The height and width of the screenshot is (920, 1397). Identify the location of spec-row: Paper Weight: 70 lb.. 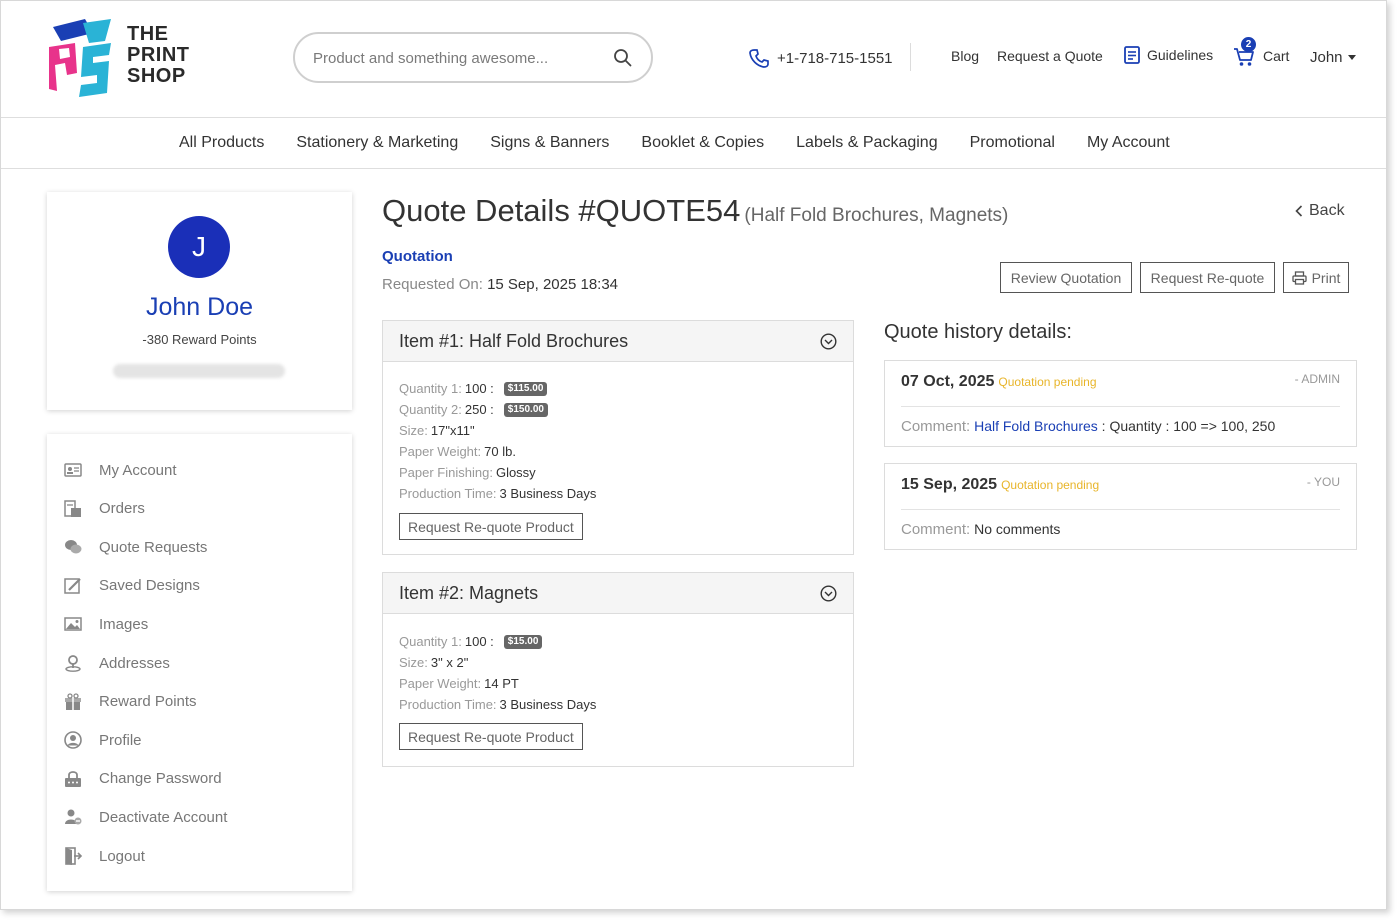
(457, 451).